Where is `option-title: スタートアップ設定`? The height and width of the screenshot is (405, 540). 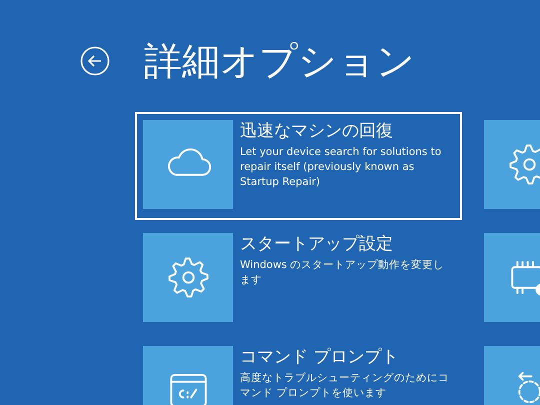 option-title: スタートアップ設定 is located at coordinates (317, 244).